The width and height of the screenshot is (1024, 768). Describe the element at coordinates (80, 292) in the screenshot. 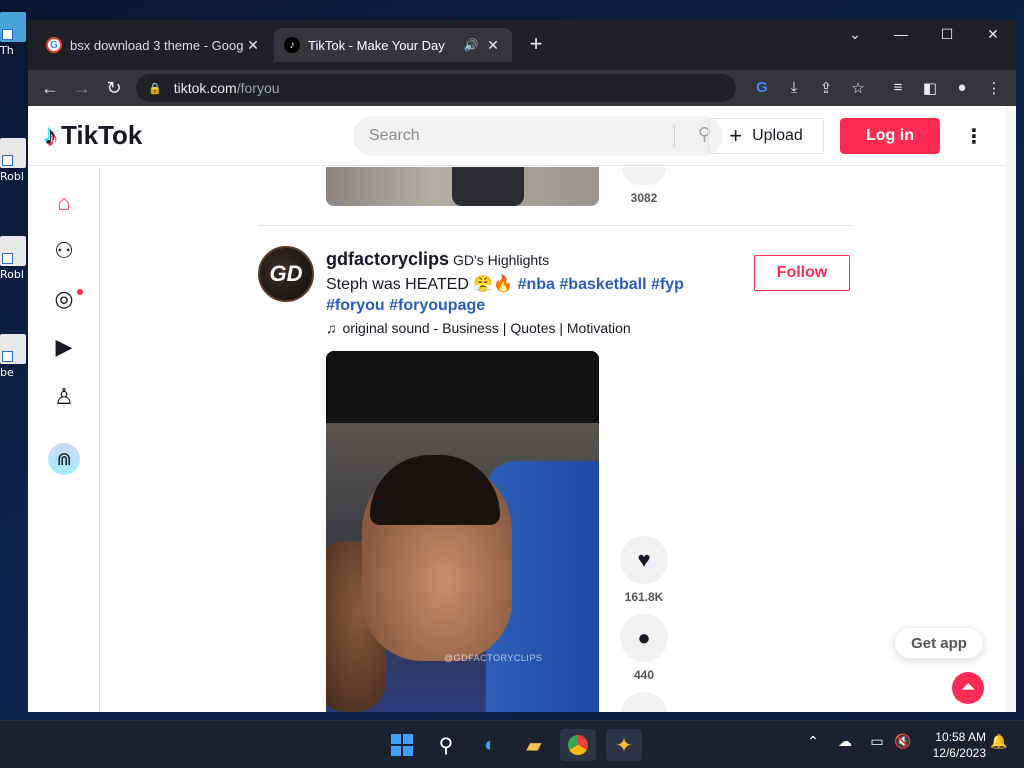

I see `notification-dot` at that location.